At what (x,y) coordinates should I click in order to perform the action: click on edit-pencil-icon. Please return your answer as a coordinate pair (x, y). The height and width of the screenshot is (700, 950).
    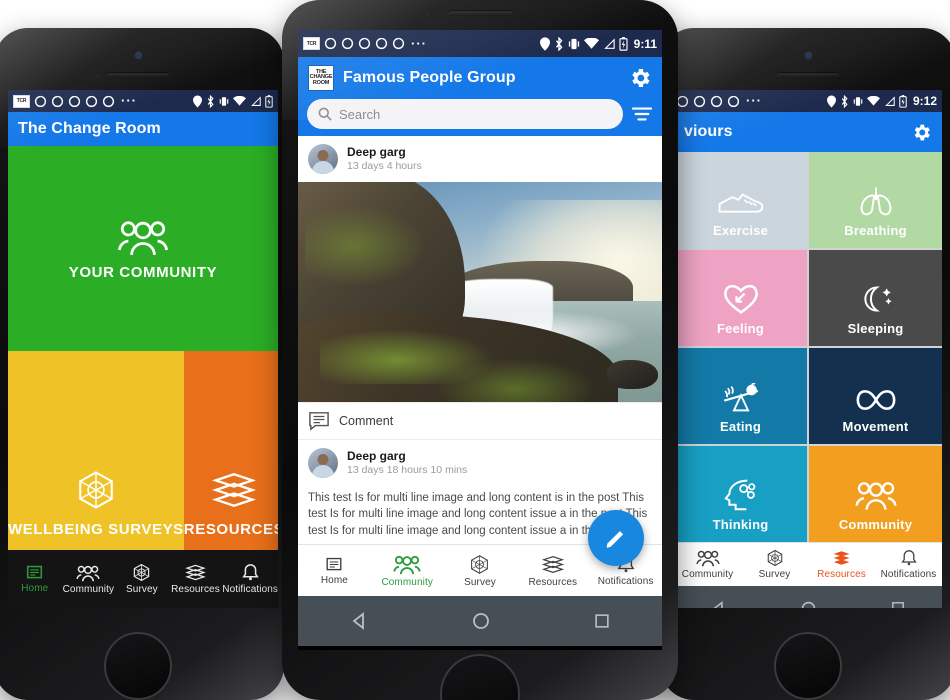
    Looking at the image, I should click on (615, 539).